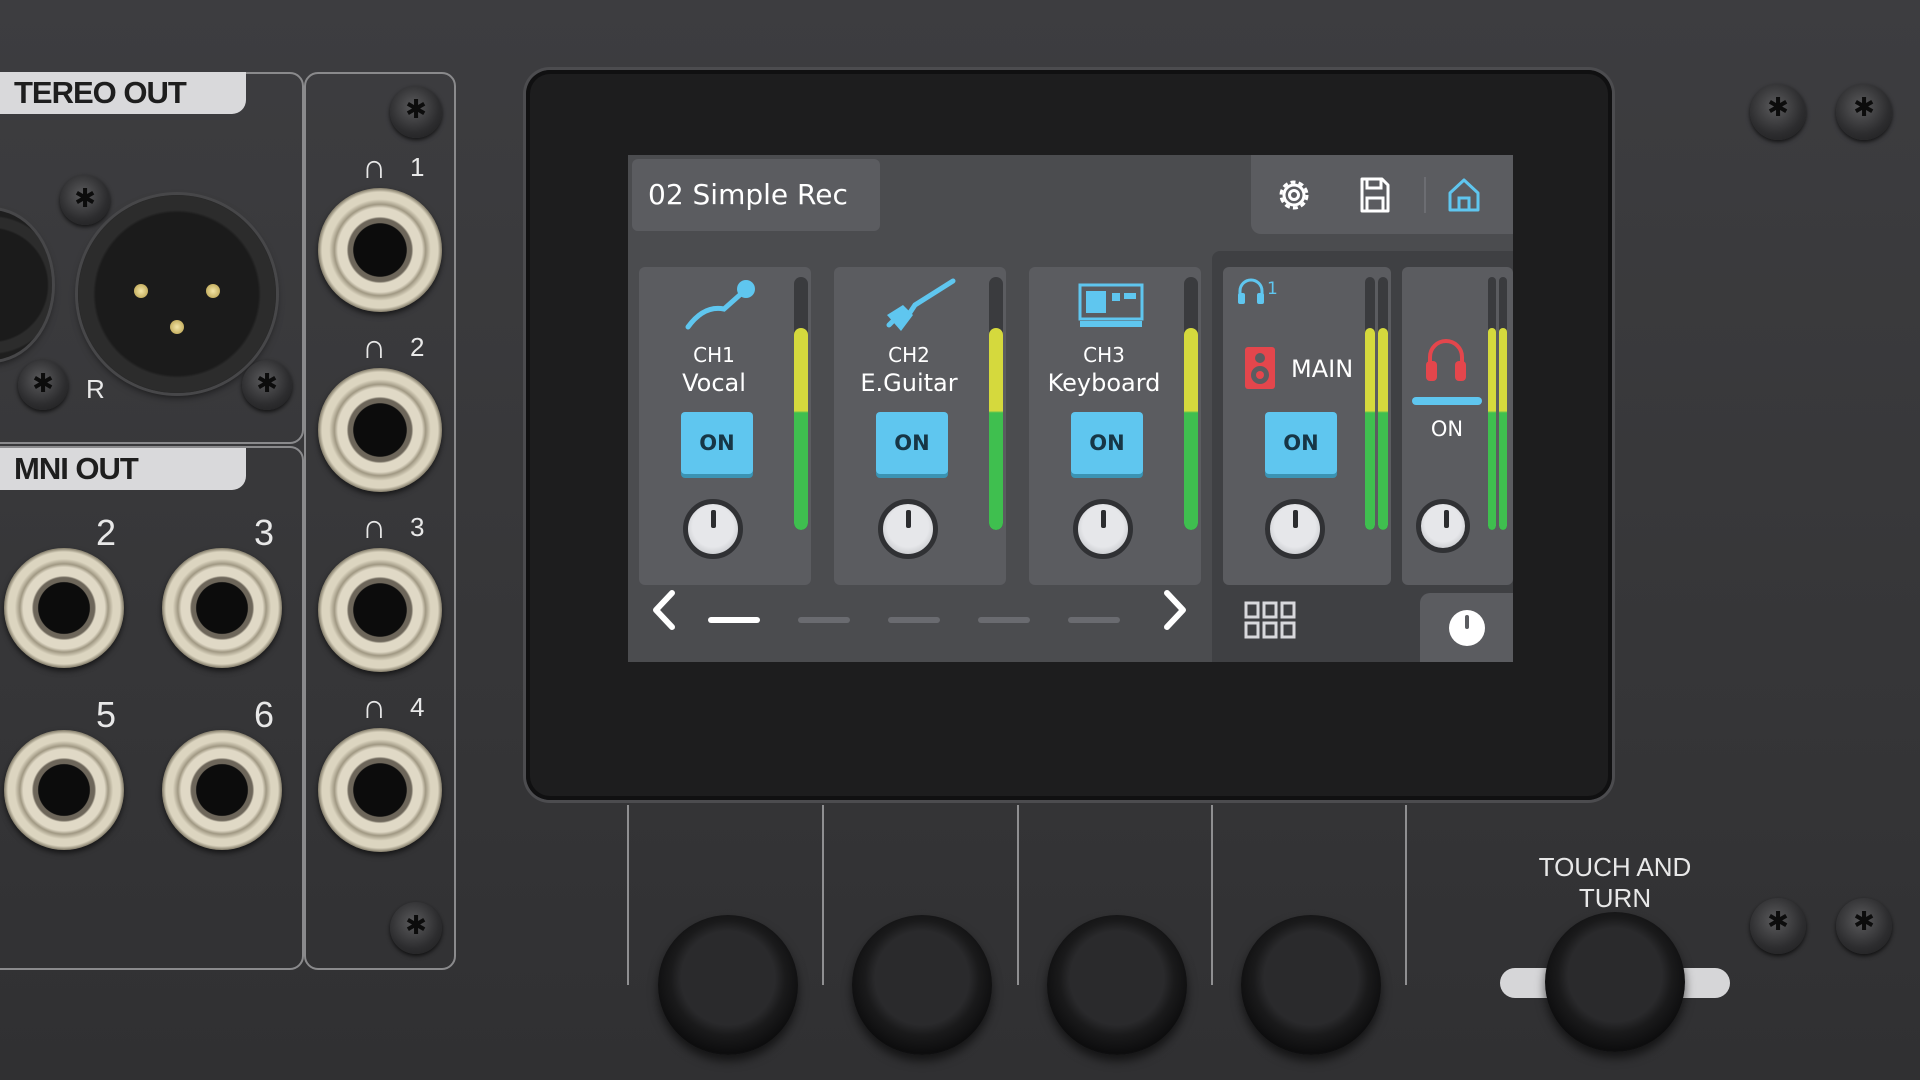 The height and width of the screenshot is (1080, 1920). I want to click on main-meter-right, so click(1383, 403).